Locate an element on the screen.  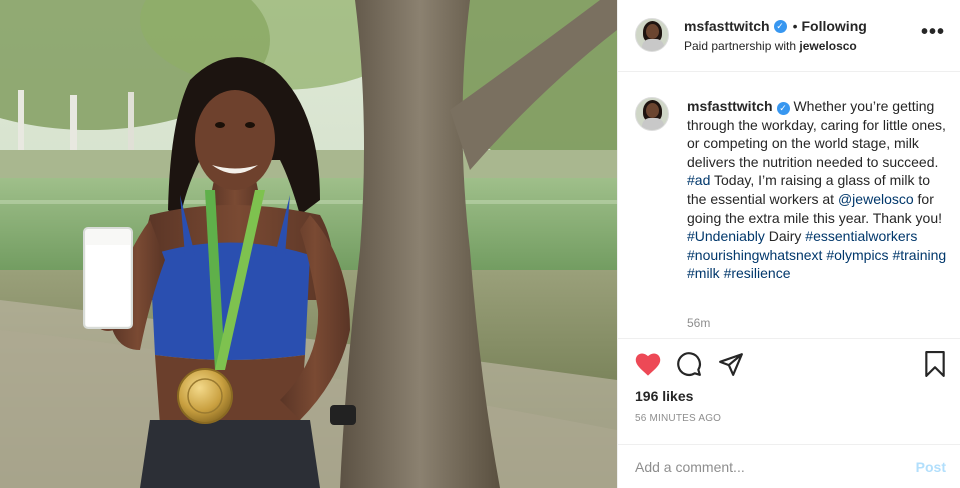
caption-avatar is located at coordinates (652, 114).